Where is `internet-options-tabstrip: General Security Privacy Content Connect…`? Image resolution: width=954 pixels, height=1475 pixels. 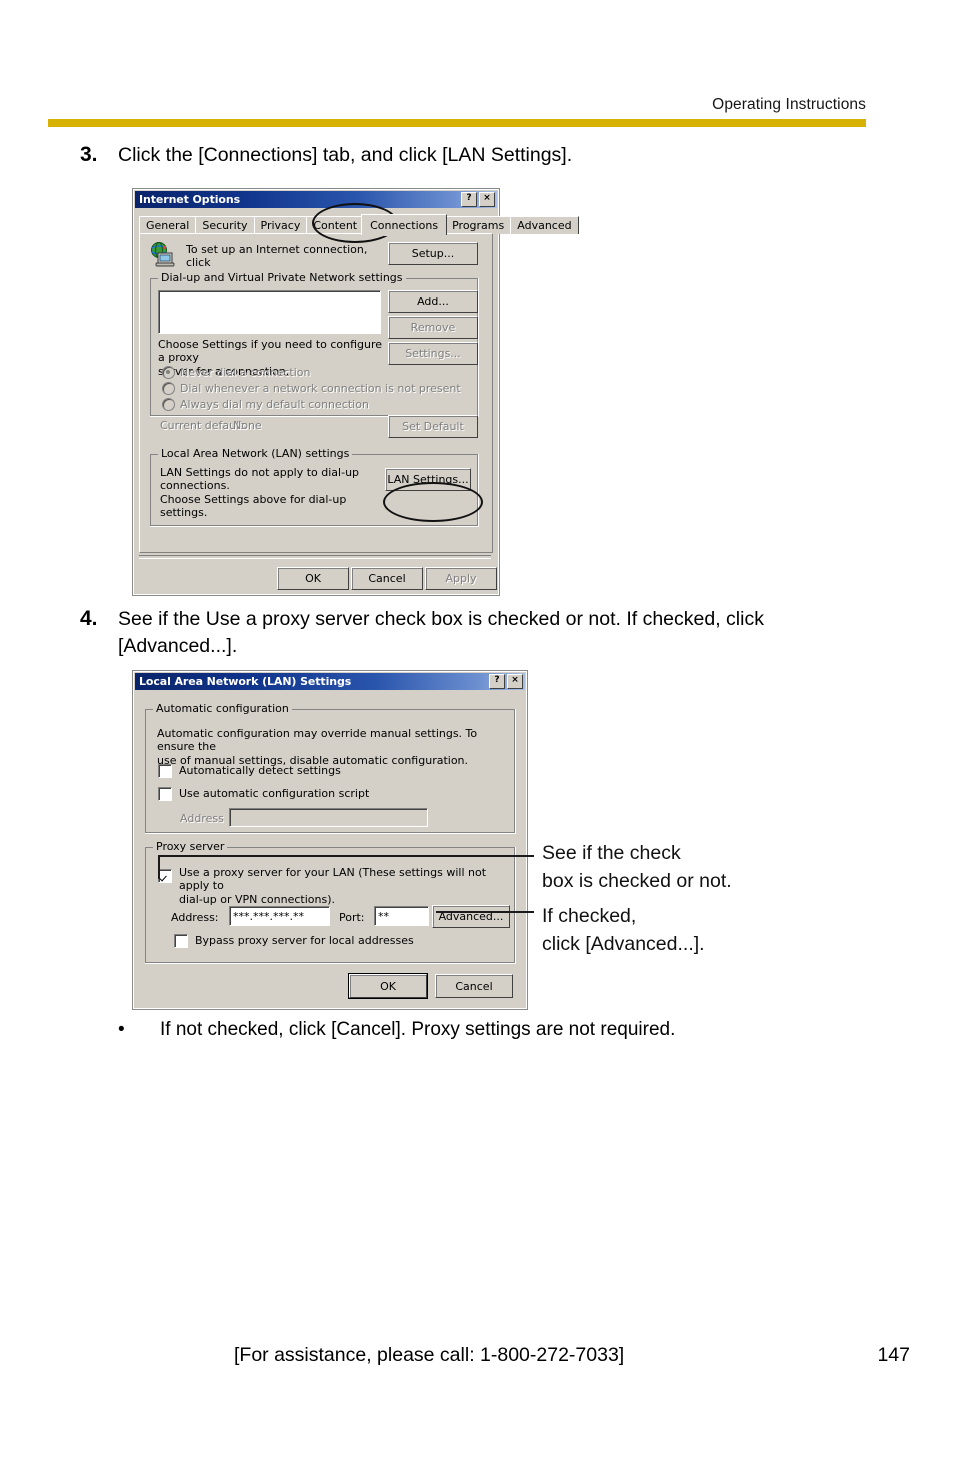
internet-options-tabstrip: General Security Privacy Content Connect… is located at coordinates (359, 224).